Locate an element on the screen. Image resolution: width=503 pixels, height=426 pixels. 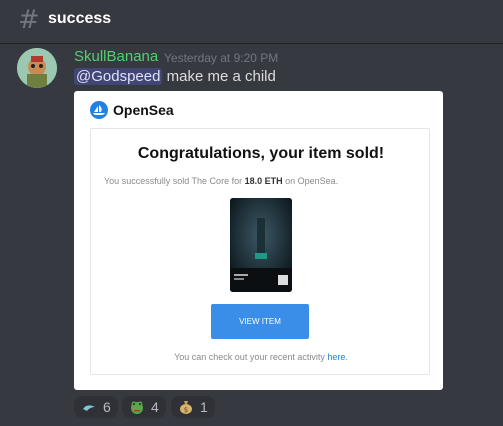
reaction-count: 4 is located at coordinates (155, 407).